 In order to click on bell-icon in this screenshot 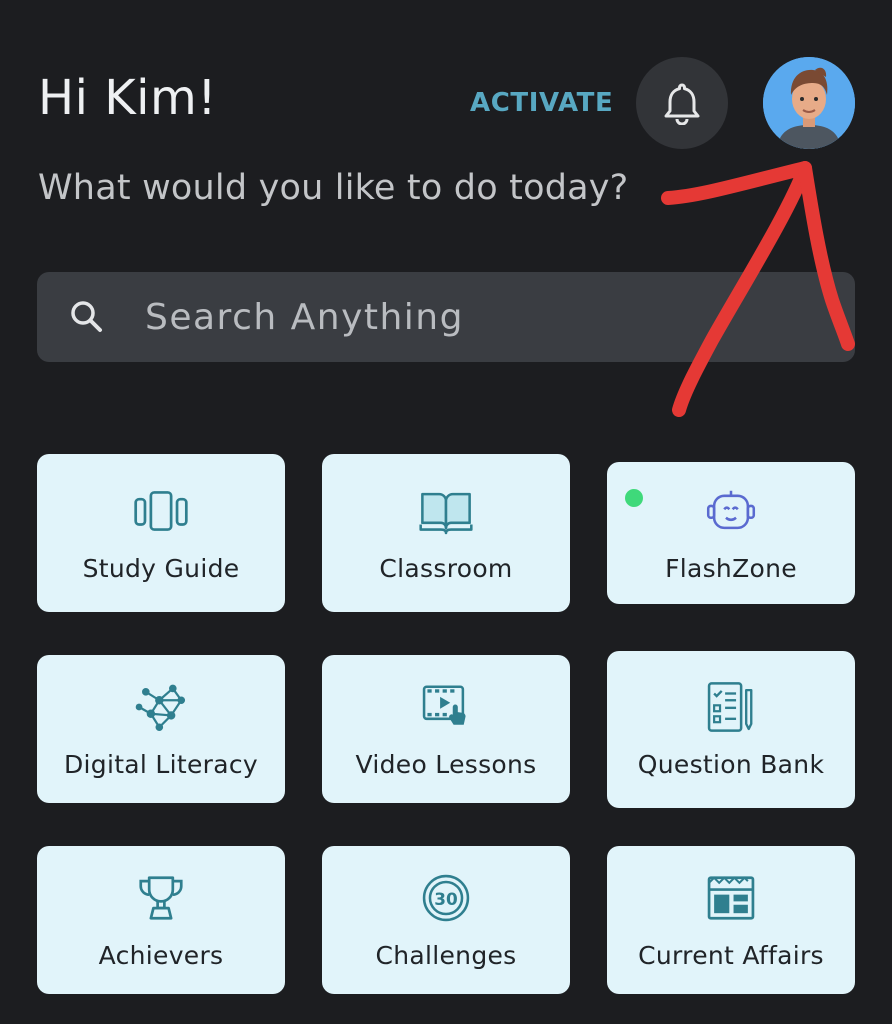, I will do `click(682, 104)`.